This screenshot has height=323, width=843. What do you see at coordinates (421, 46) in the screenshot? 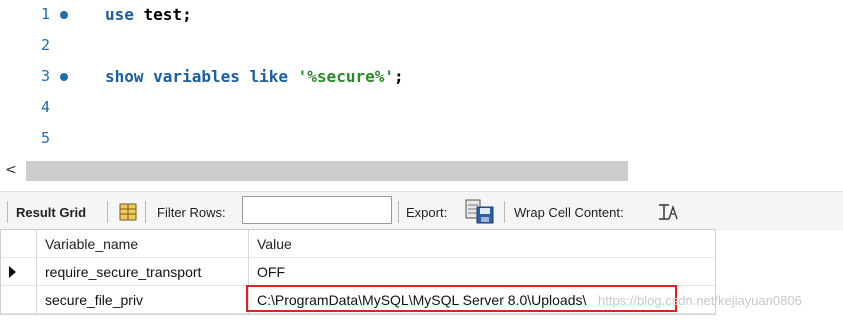
I see `code-line: 2` at bounding box center [421, 46].